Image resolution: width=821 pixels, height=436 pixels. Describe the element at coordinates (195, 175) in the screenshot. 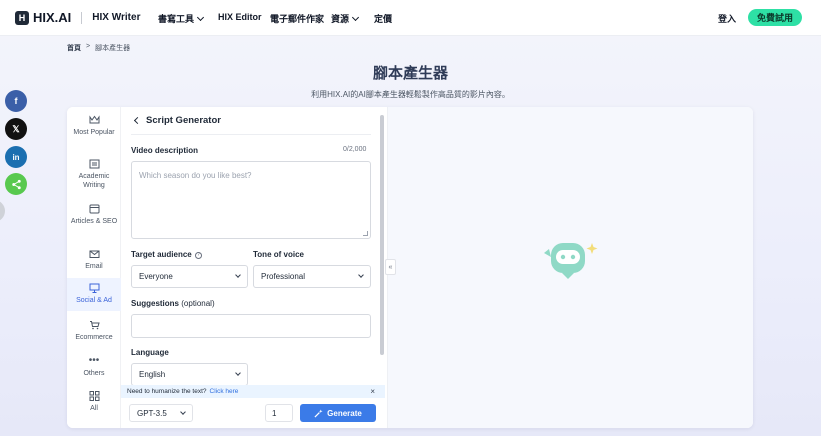

I see `textarea-placeholder: Which season do you like best?` at that location.